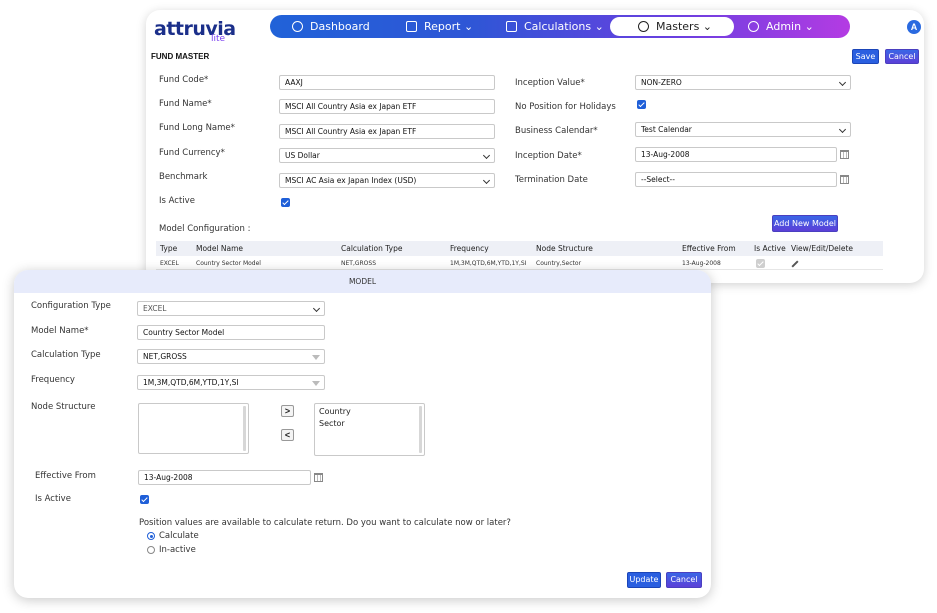 Image resolution: width=937 pixels, height=613 pixels. Describe the element at coordinates (644, 580) in the screenshot. I see `update-button: Update` at that location.